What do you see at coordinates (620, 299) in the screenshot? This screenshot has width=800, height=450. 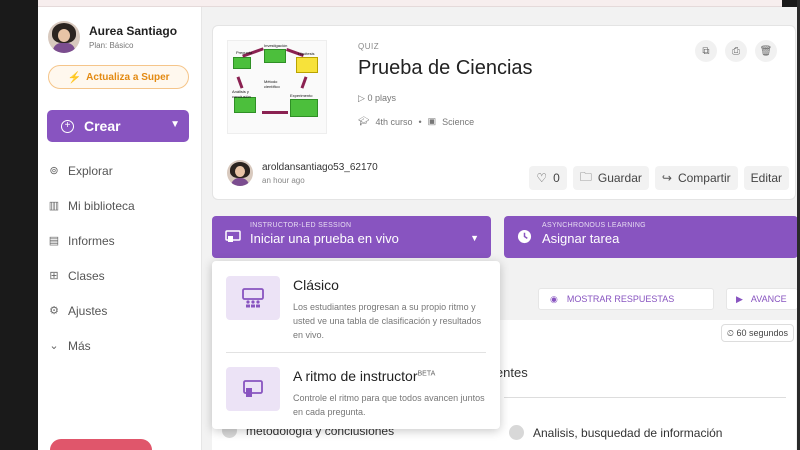 I see `show-answers-label: MOSTRAR RESPUESTAS` at bounding box center [620, 299].